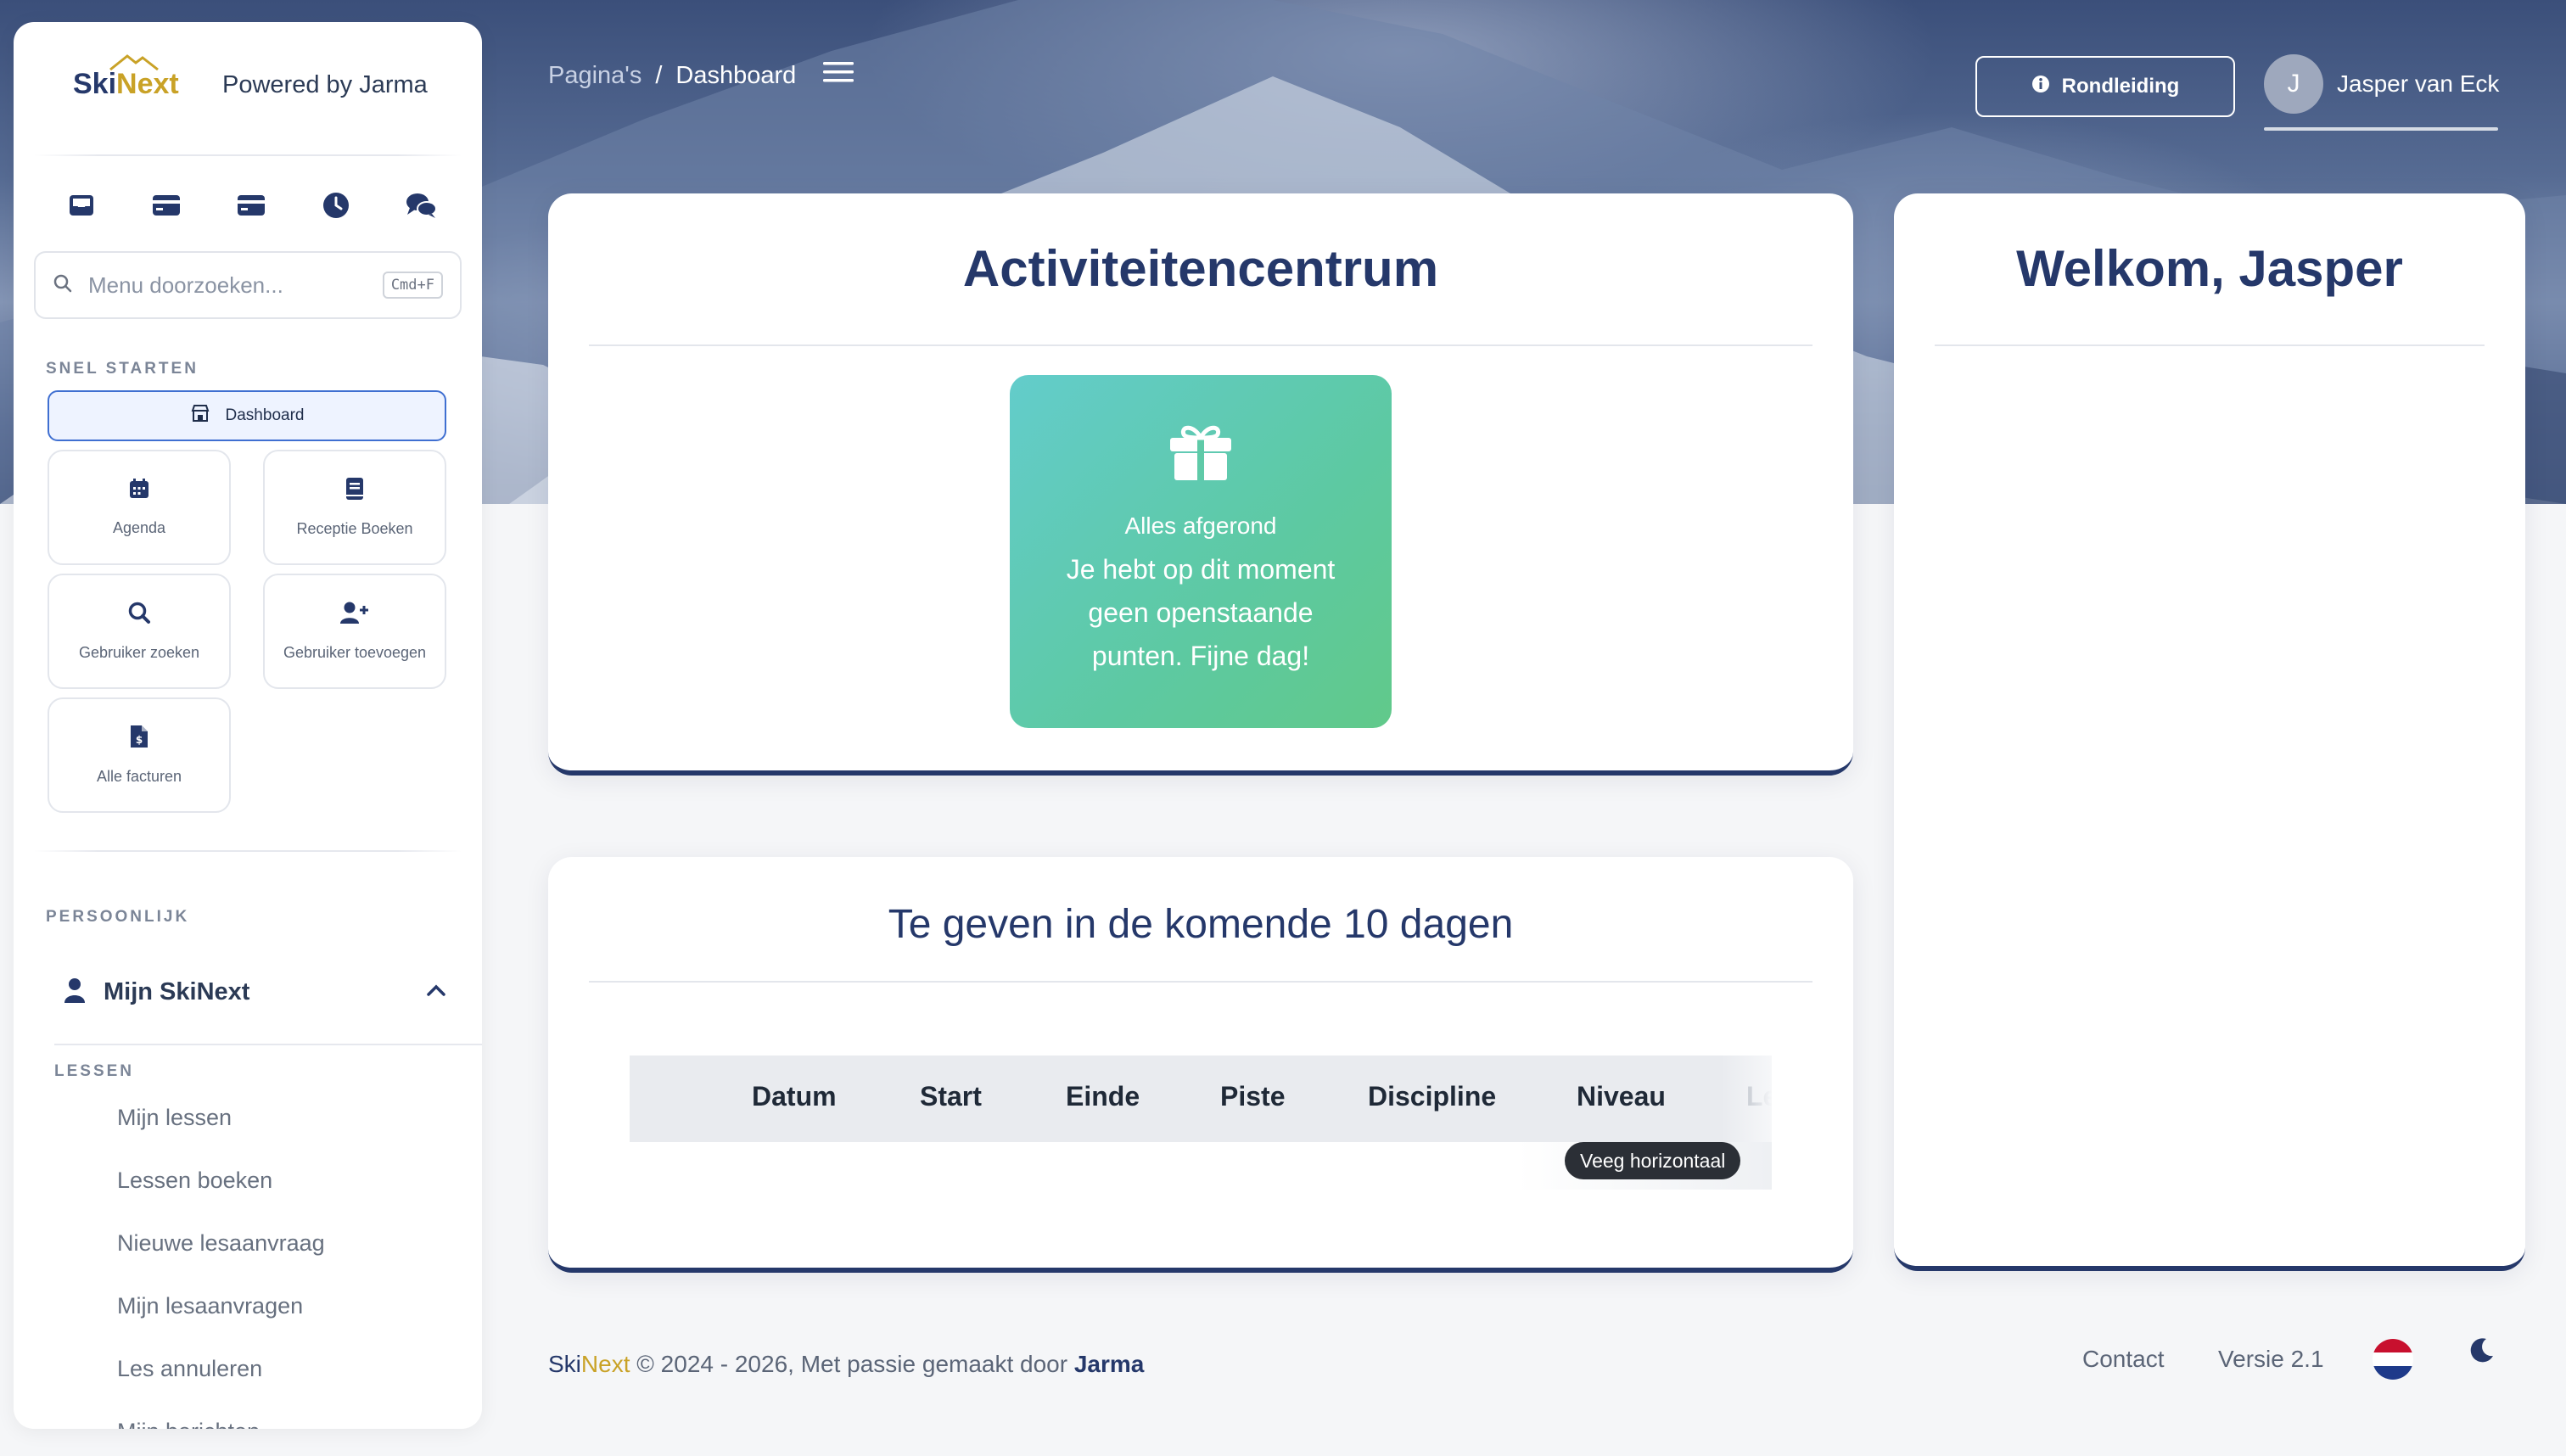 Image resolution: width=2566 pixels, height=1456 pixels. What do you see at coordinates (1201, 925) in the screenshot?
I see `upcoming-title: Te geven in de komende 10 dagen` at bounding box center [1201, 925].